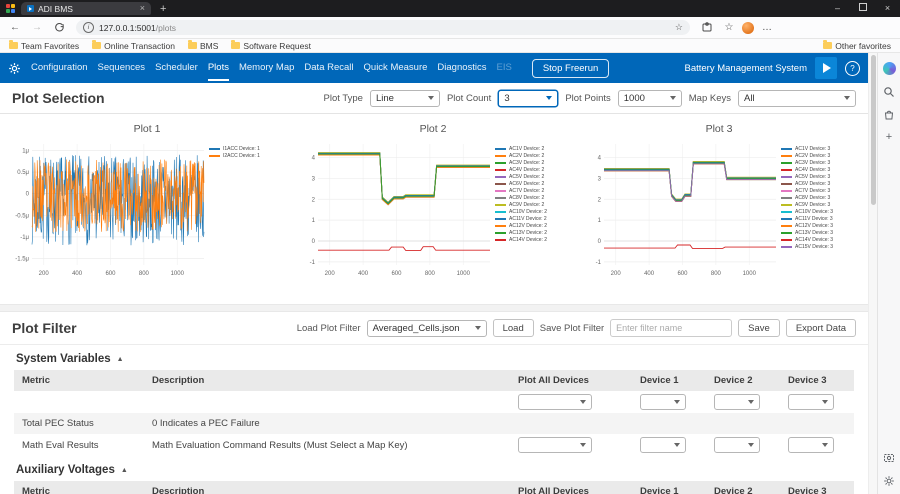 Image resolution: width=900 pixels, height=494 pixels. Describe the element at coordinates (426, 328) in the screenshot. I see `load-filter-select: Averaged_Cells.json` at that location.